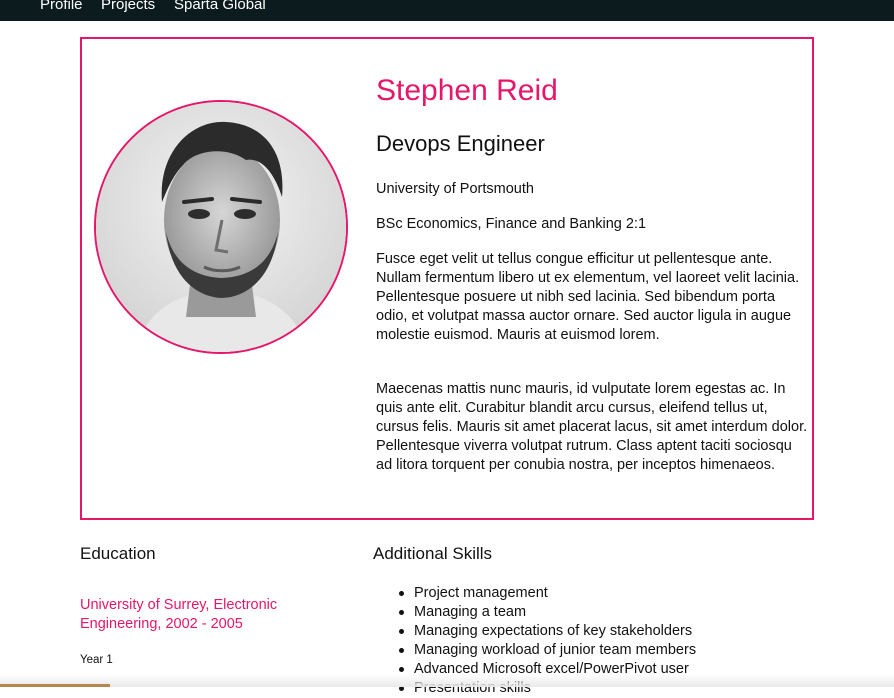 The height and width of the screenshot is (698, 894). What do you see at coordinates (447, 10) in the screenshot?
I see `top-navbar: Profile Projects Sparta Global` at bounding box center [447, 10].